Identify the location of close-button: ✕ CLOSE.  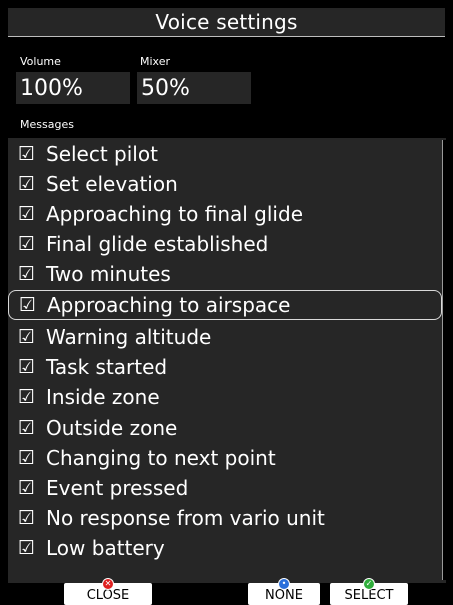
(108, 592).